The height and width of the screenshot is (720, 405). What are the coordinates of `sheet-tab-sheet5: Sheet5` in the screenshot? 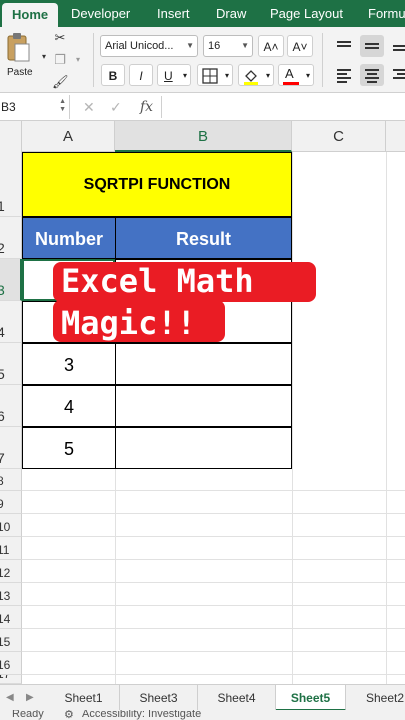 It's located at (311, 698).